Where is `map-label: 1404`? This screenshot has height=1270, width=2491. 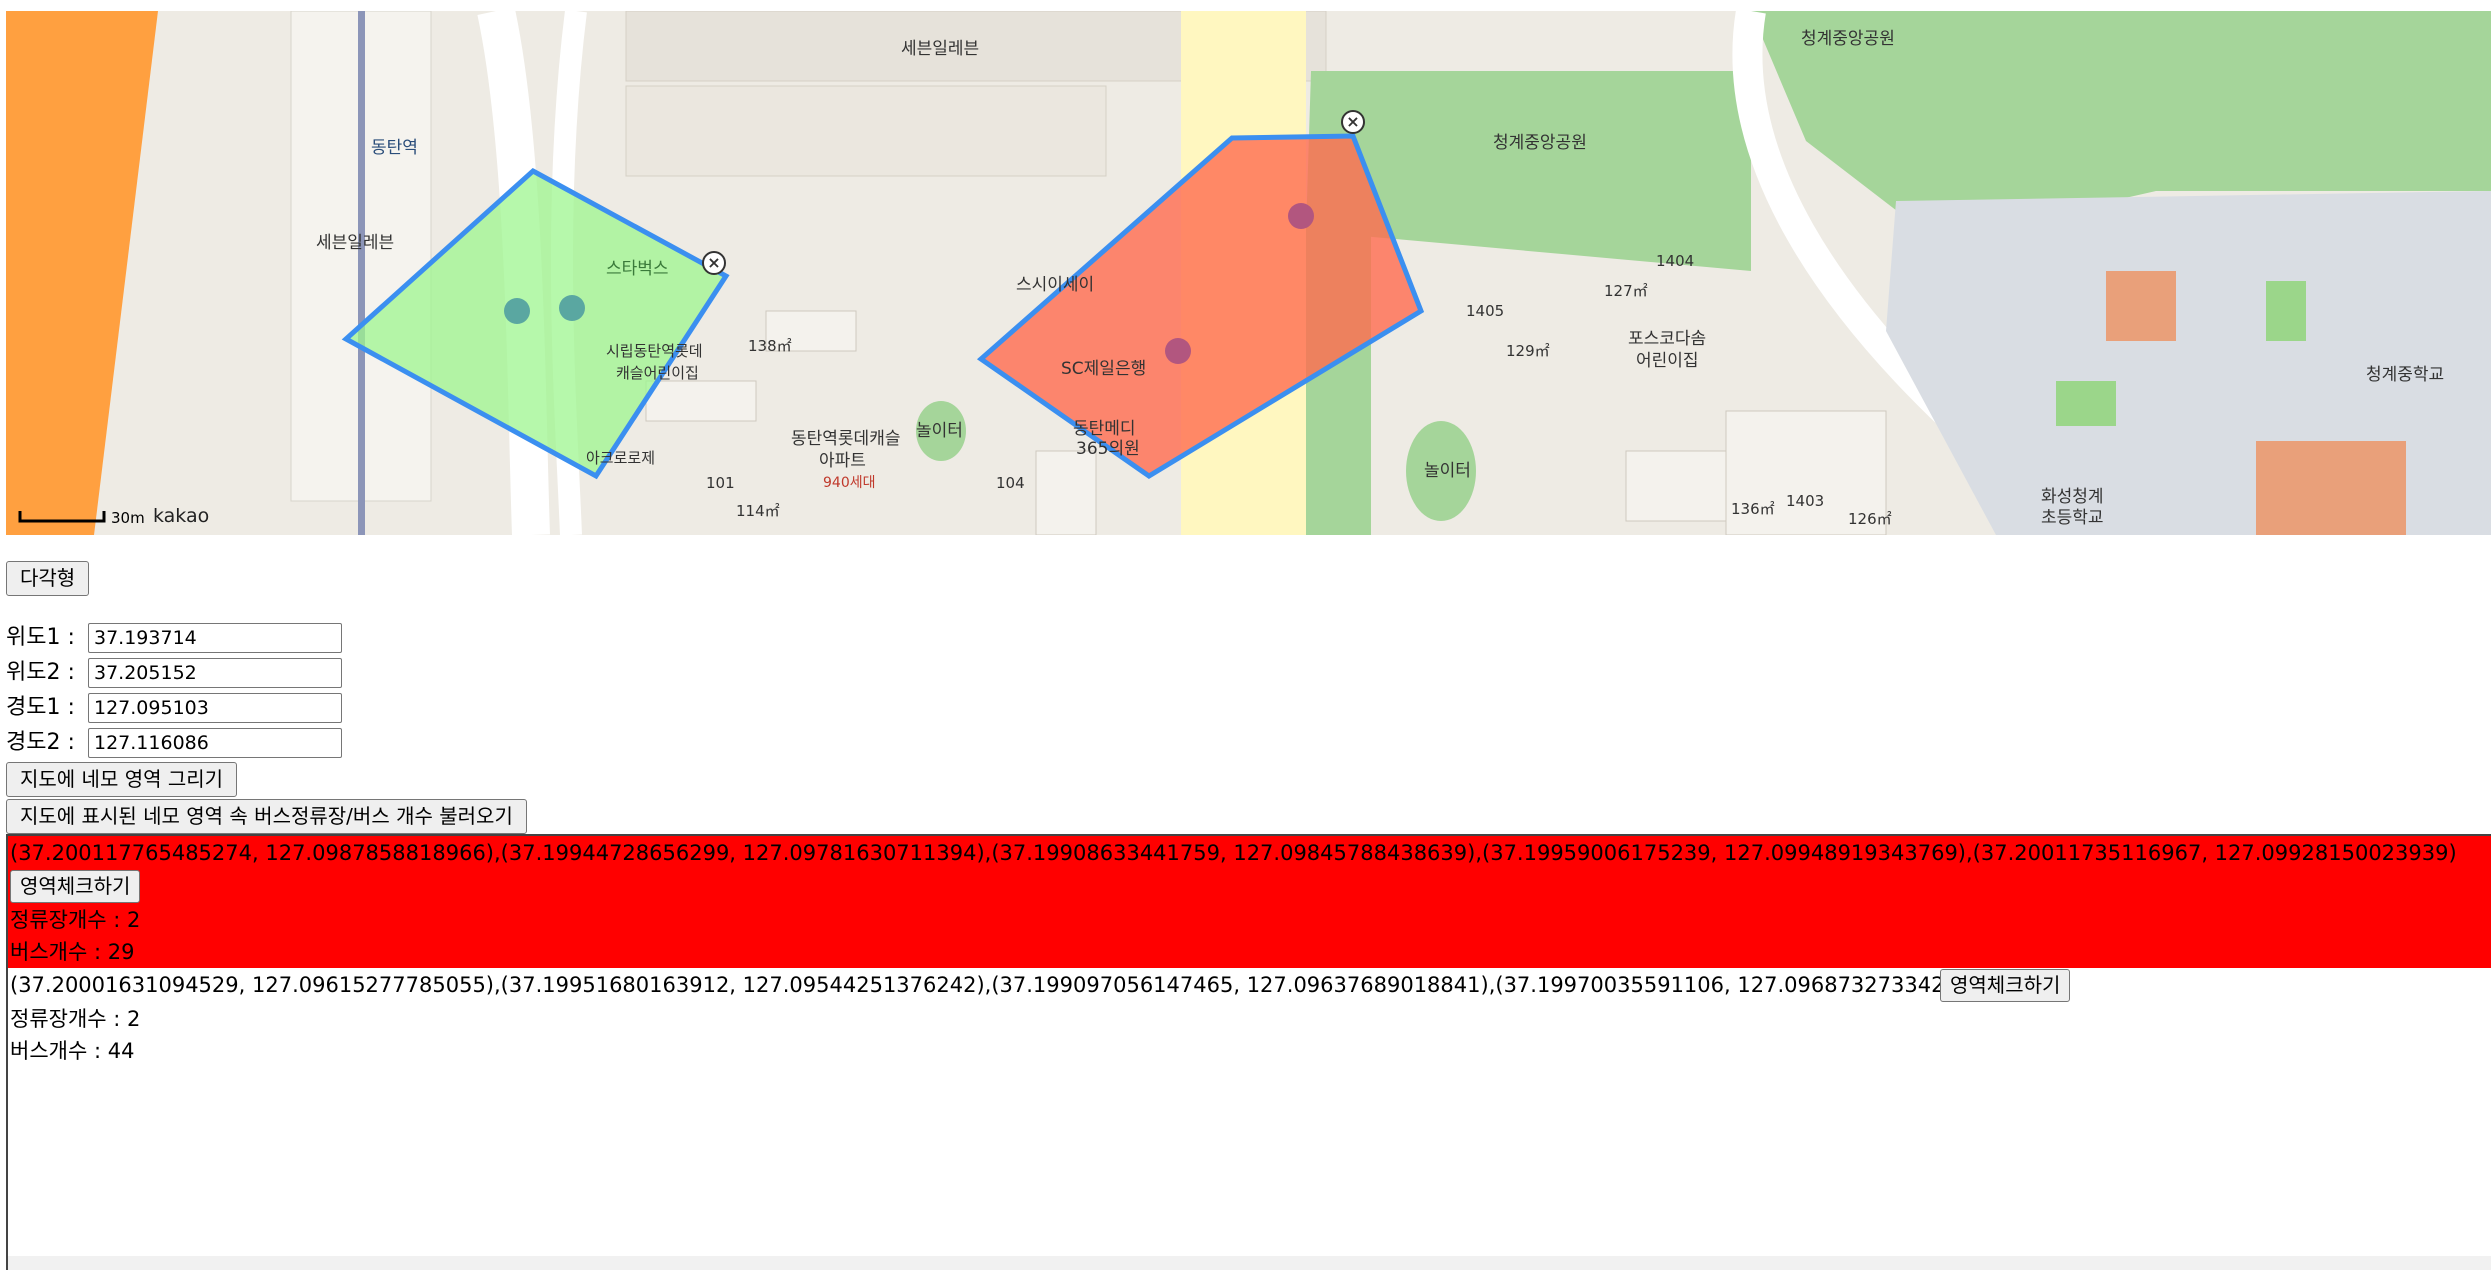 map-label: 1404 is located at coordinates (1675, 261).